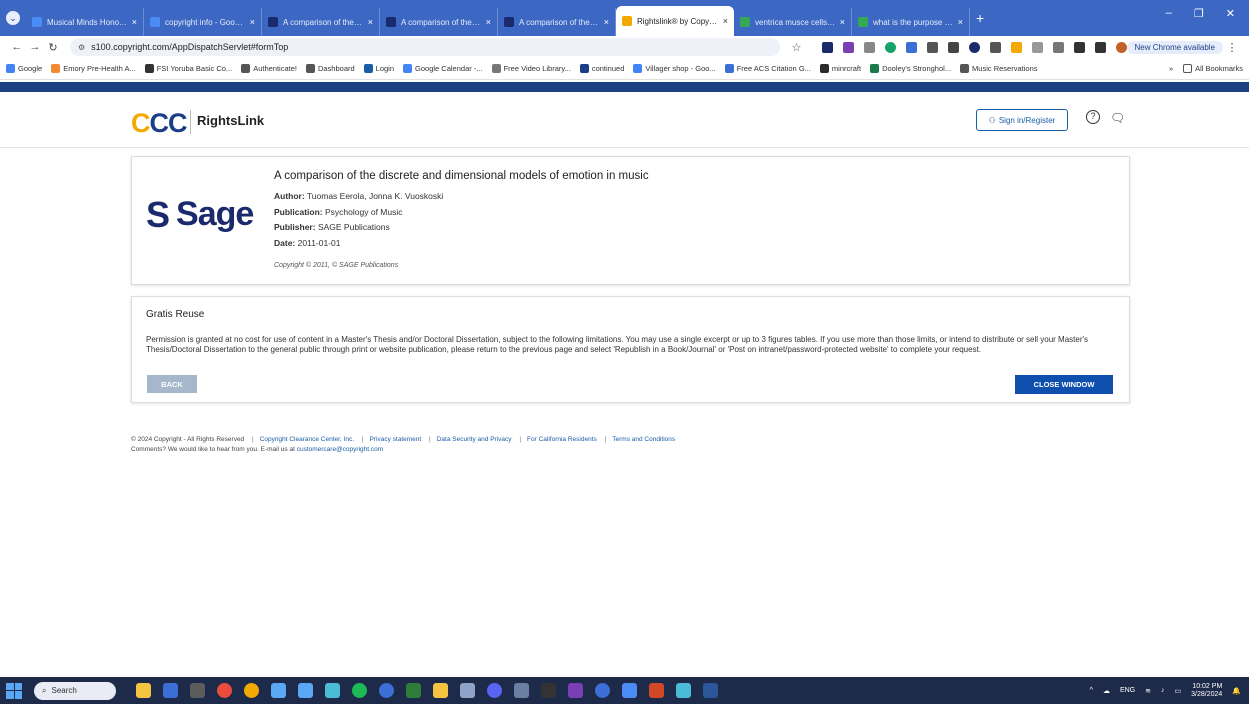  What do you see at coordinates (1079, 47) in the screenshot?
I see `extensions-puzzle-icon` at bounding box center [1079, 47].